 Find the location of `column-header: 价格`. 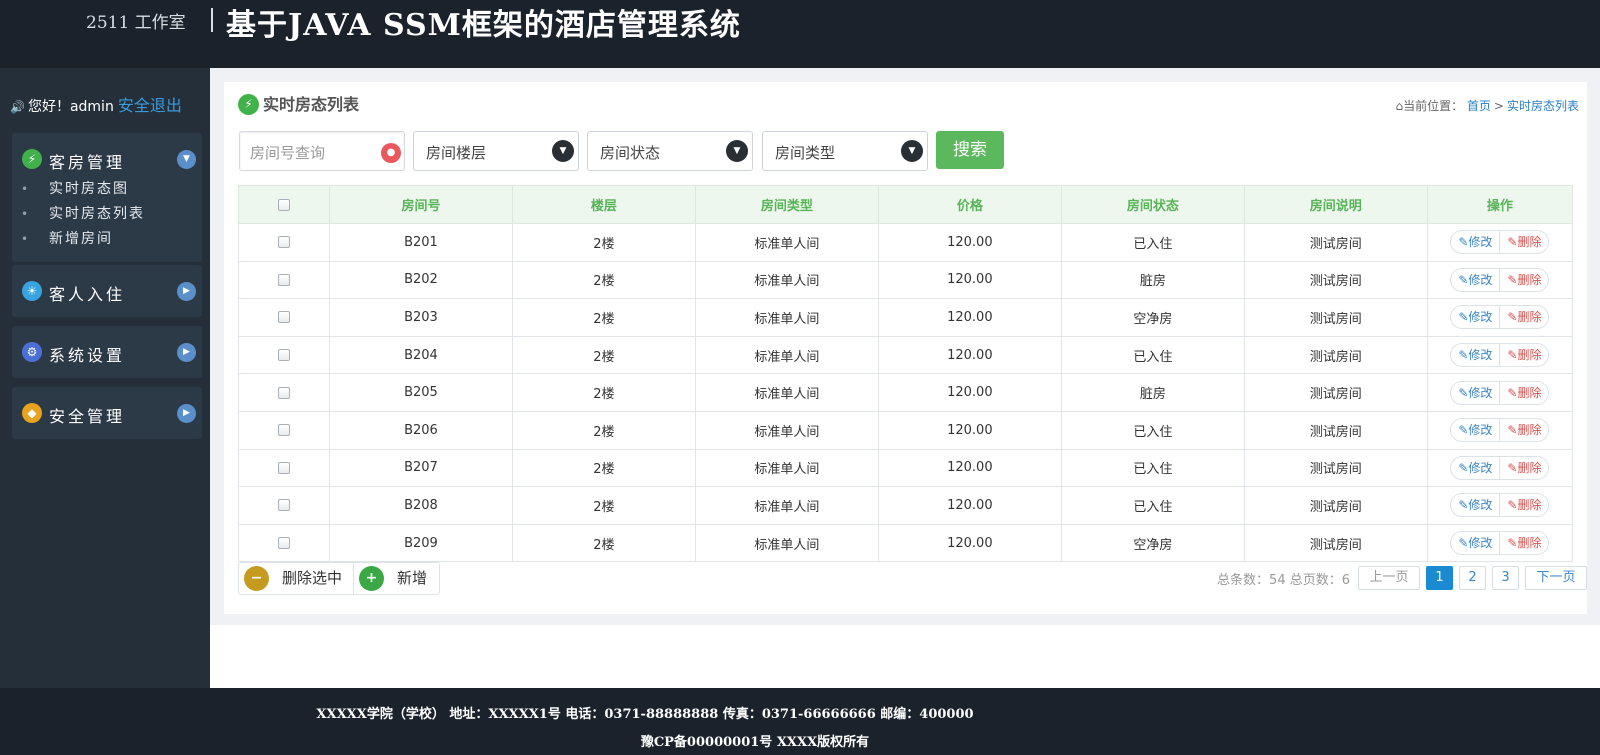

column-header: 价格 is located at coordinates (969, 204).